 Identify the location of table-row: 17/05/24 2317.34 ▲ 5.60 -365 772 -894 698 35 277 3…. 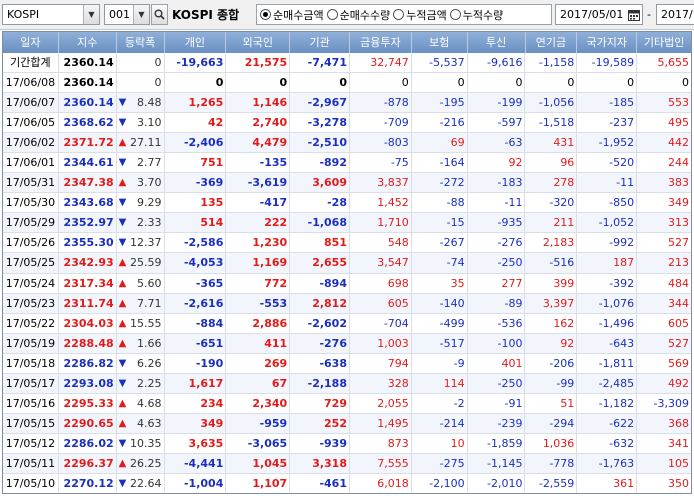
(347, 283).